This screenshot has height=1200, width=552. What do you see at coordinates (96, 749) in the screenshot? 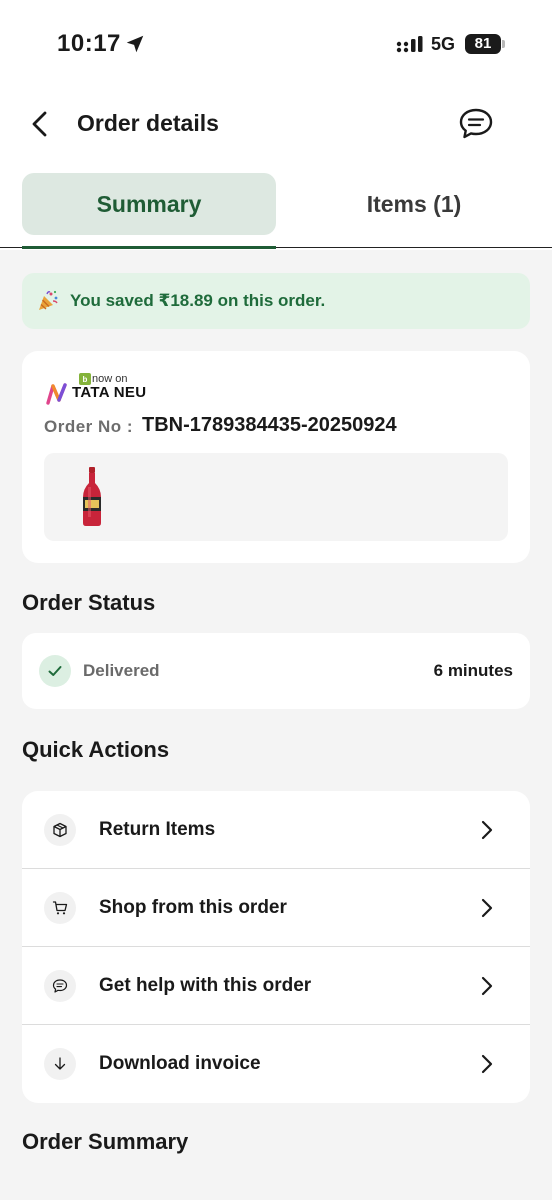
I see `quick-actions-title: Quick Actions` at bounding box center [96, 749].